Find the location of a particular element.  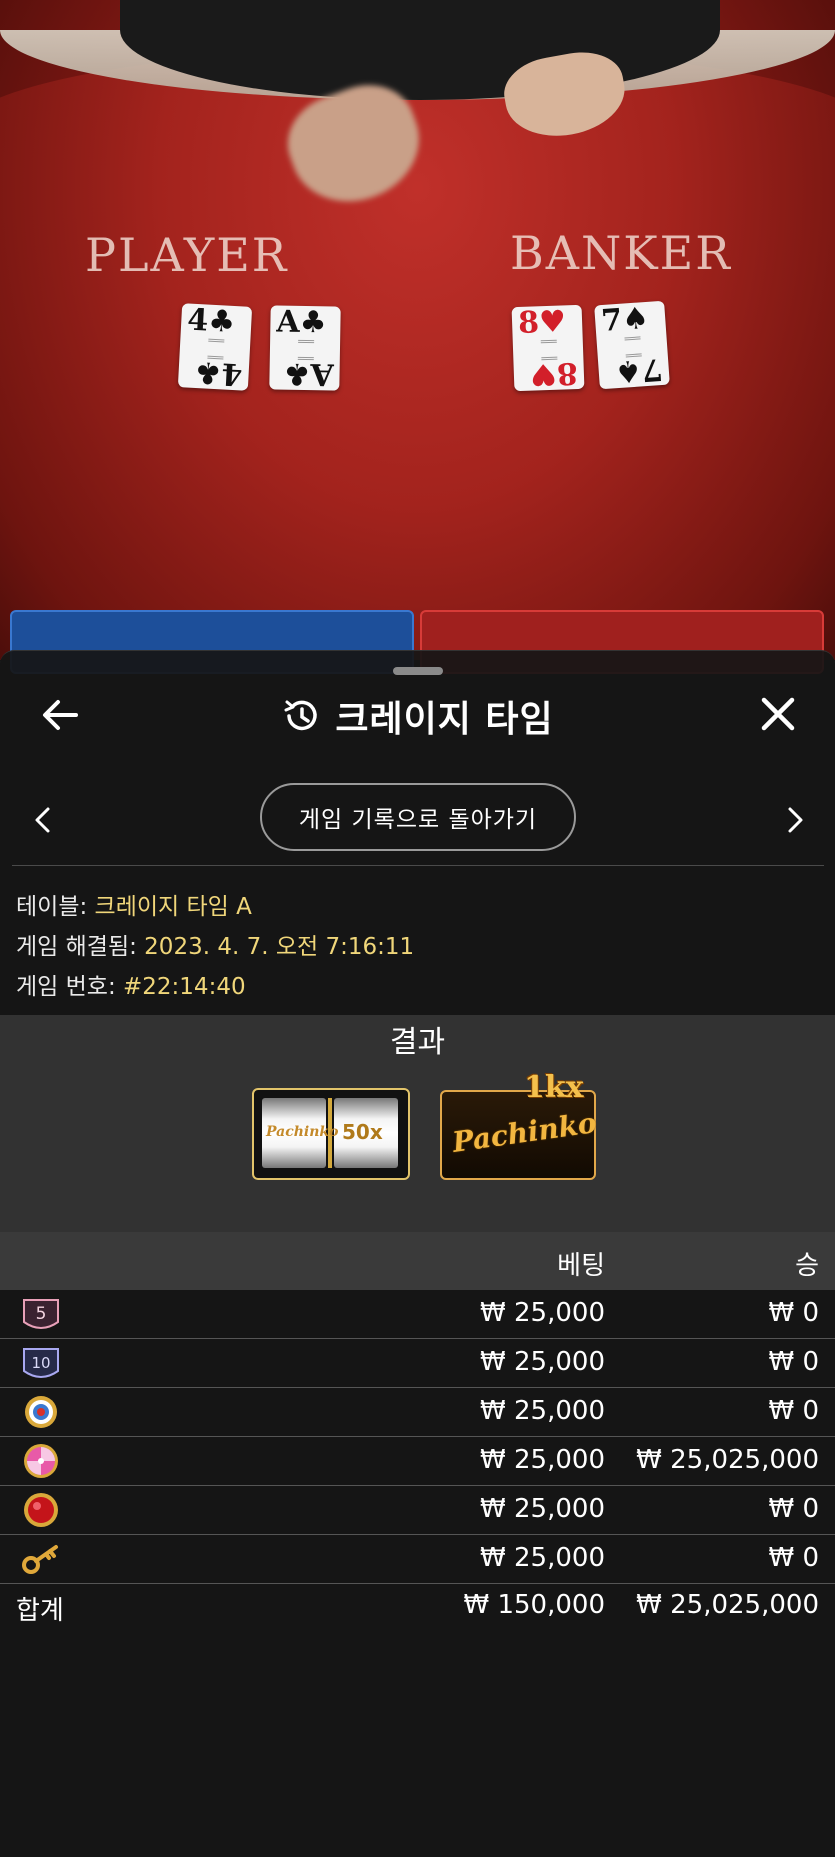

player-card: 4♣ 4♣ is located at coordinates (215, 347).